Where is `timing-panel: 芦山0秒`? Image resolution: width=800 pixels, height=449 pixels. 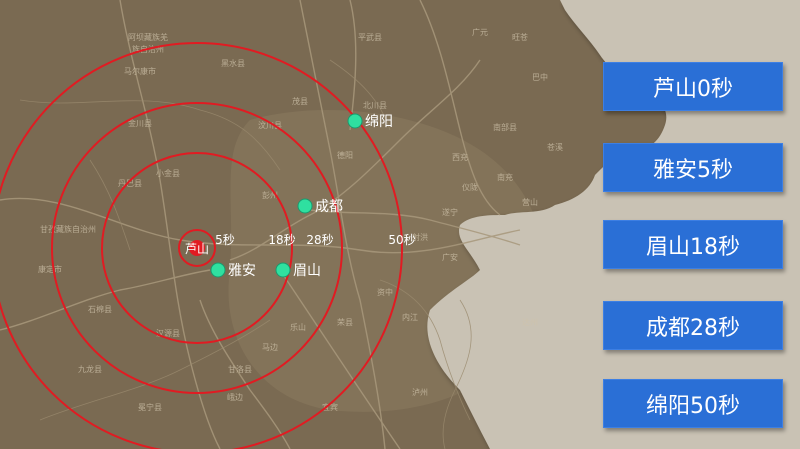
timing-panel: 芦山0秒 is located at coordinates (693, 86).